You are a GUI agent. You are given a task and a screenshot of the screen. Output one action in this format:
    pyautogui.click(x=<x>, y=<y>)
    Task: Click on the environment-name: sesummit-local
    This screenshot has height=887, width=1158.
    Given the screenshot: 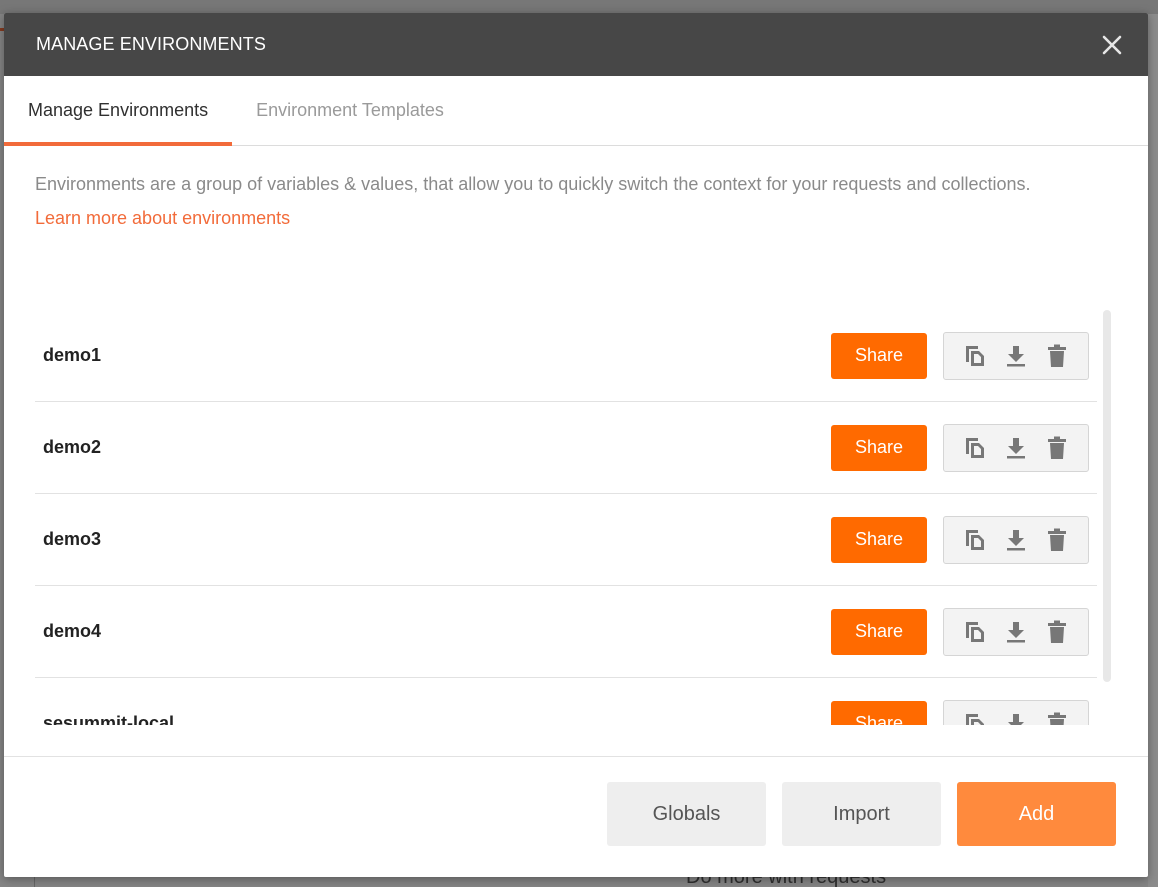 What is the action you would take?
    pyautogui.click(x=108, y=719)
    